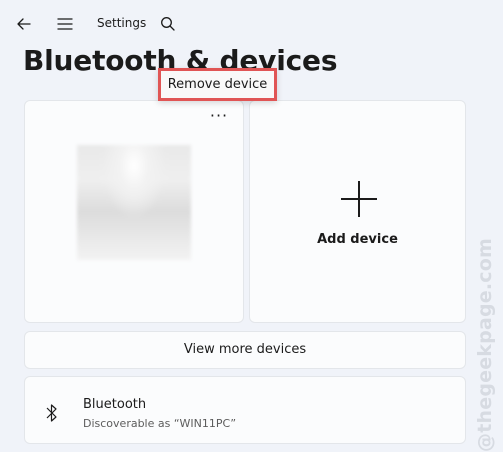 The image size is (503, 452). I want to click on add-device-label: Add device, so click(357, 239).